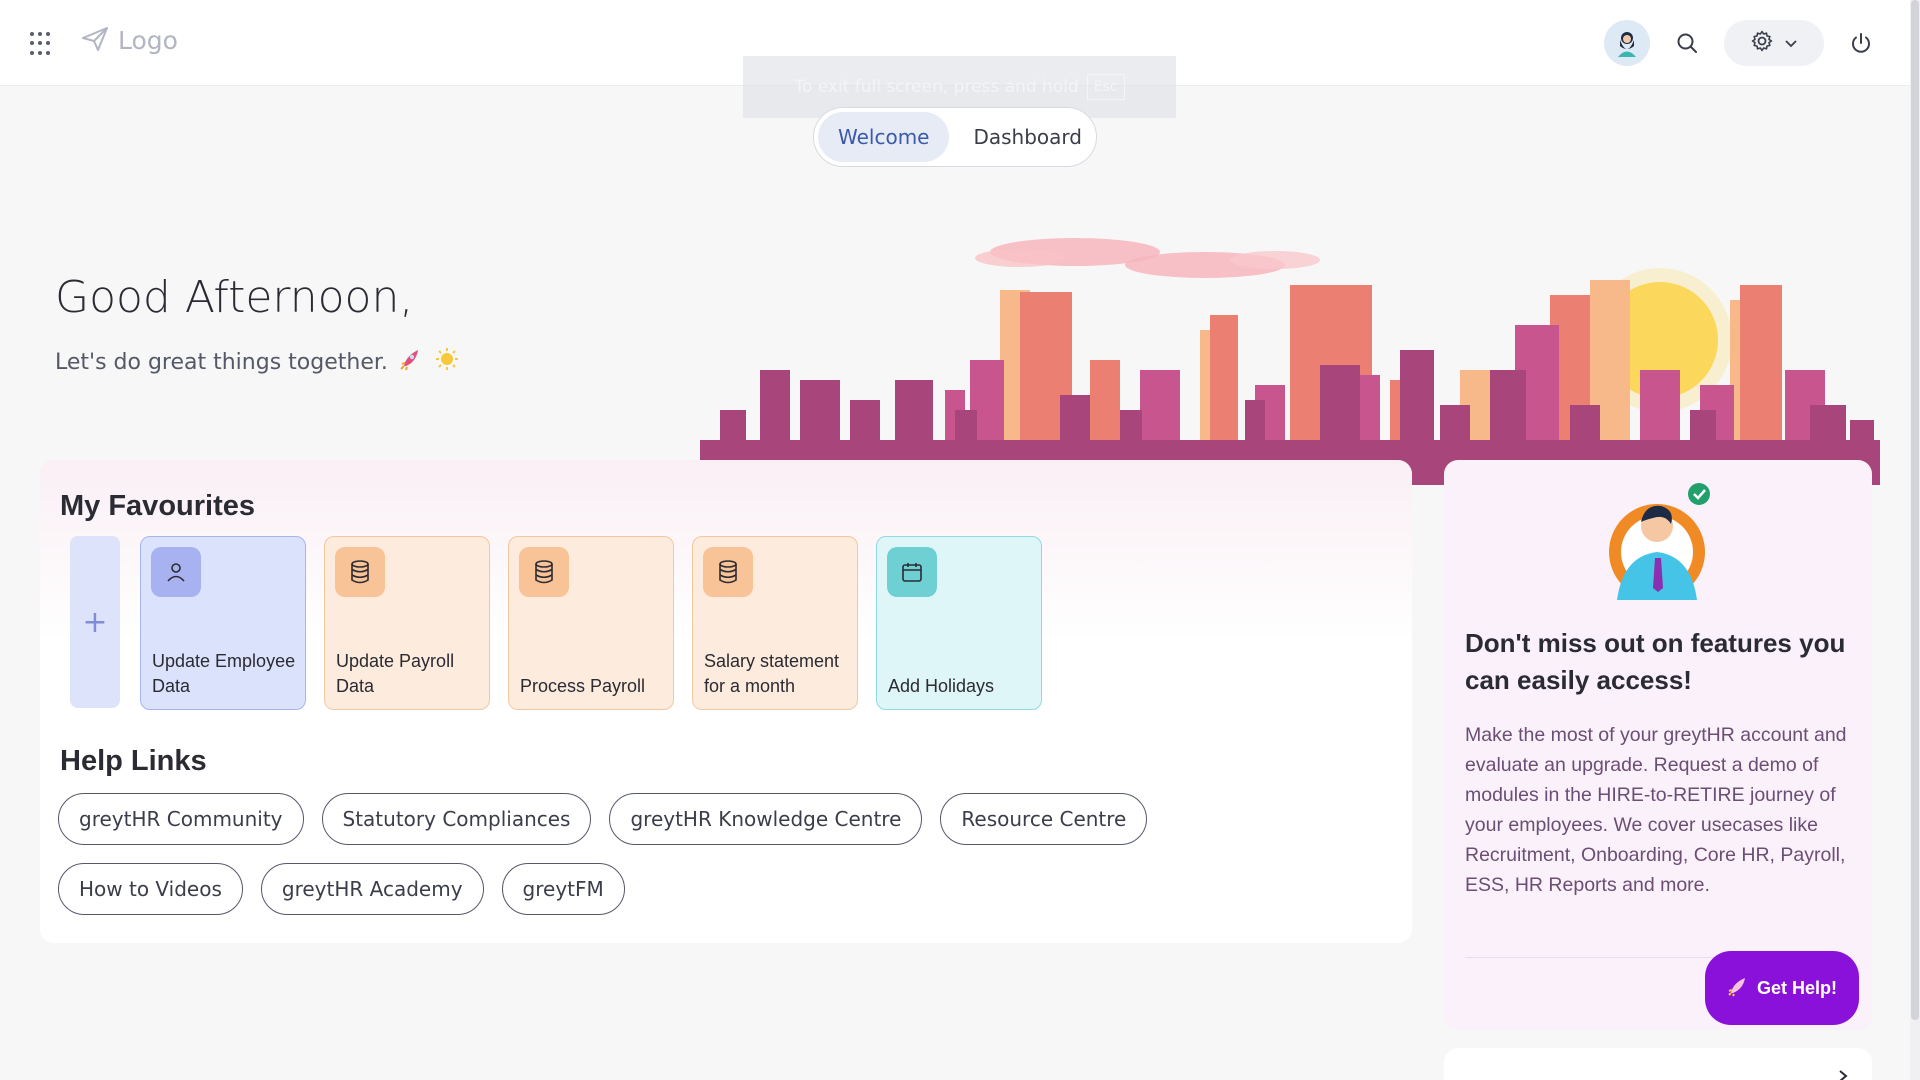 The image size is (1920, 1080). What do you see at coordinates (133, 761) in the screenshot?
I see `help-links-title: Help Links` at bounding box center [133, 761].